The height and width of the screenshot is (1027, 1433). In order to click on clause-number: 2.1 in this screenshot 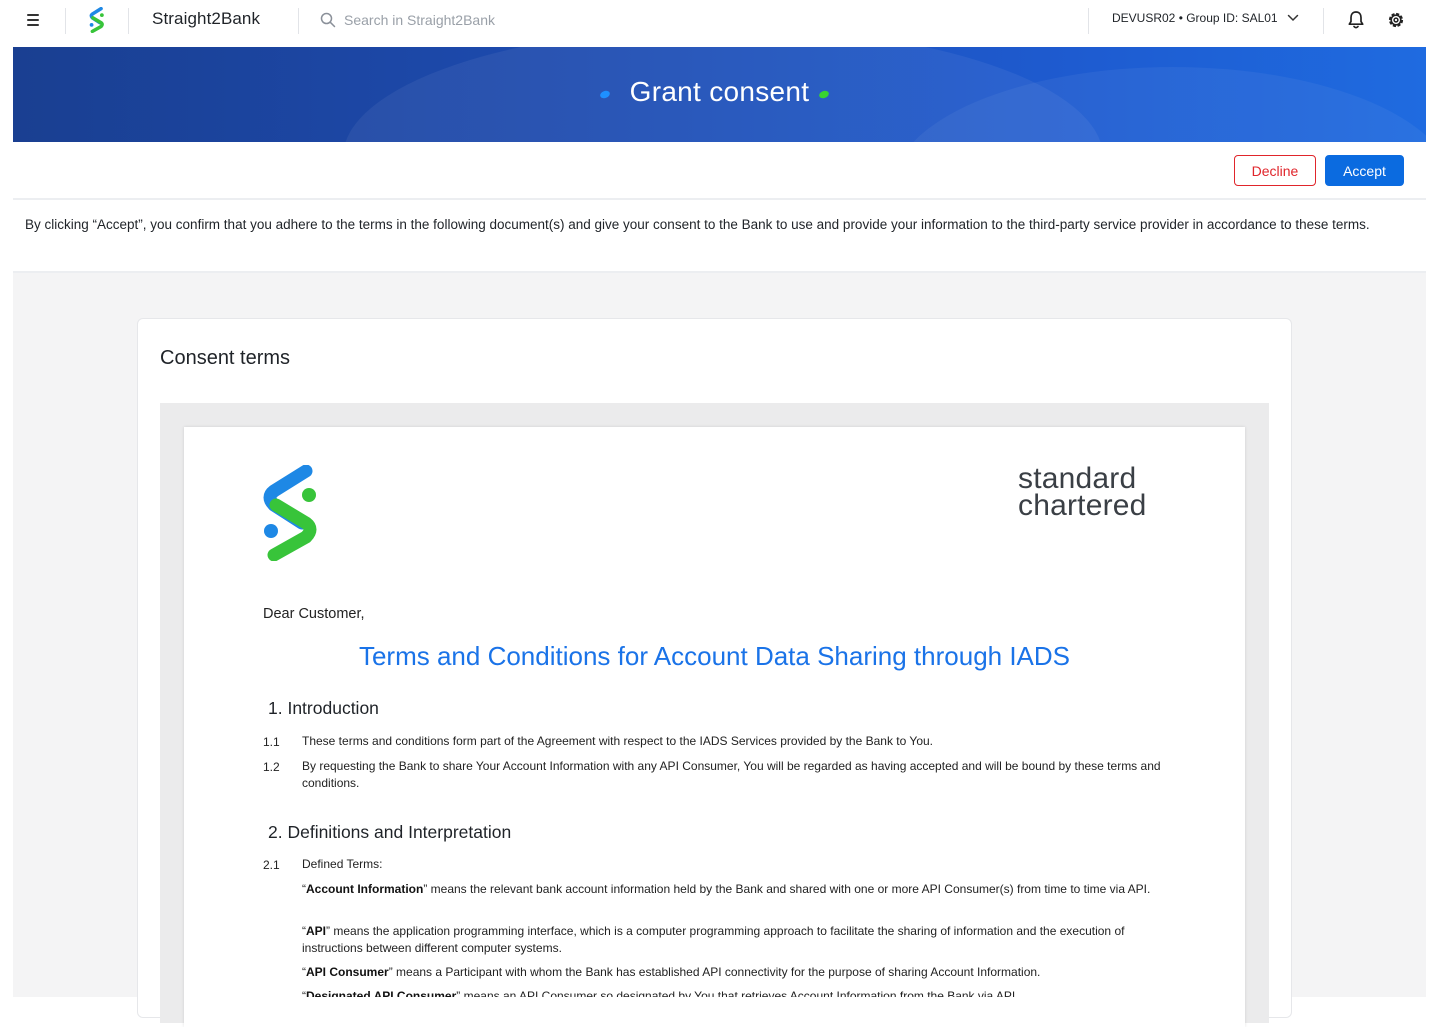, I will do `click(271, 865)`.